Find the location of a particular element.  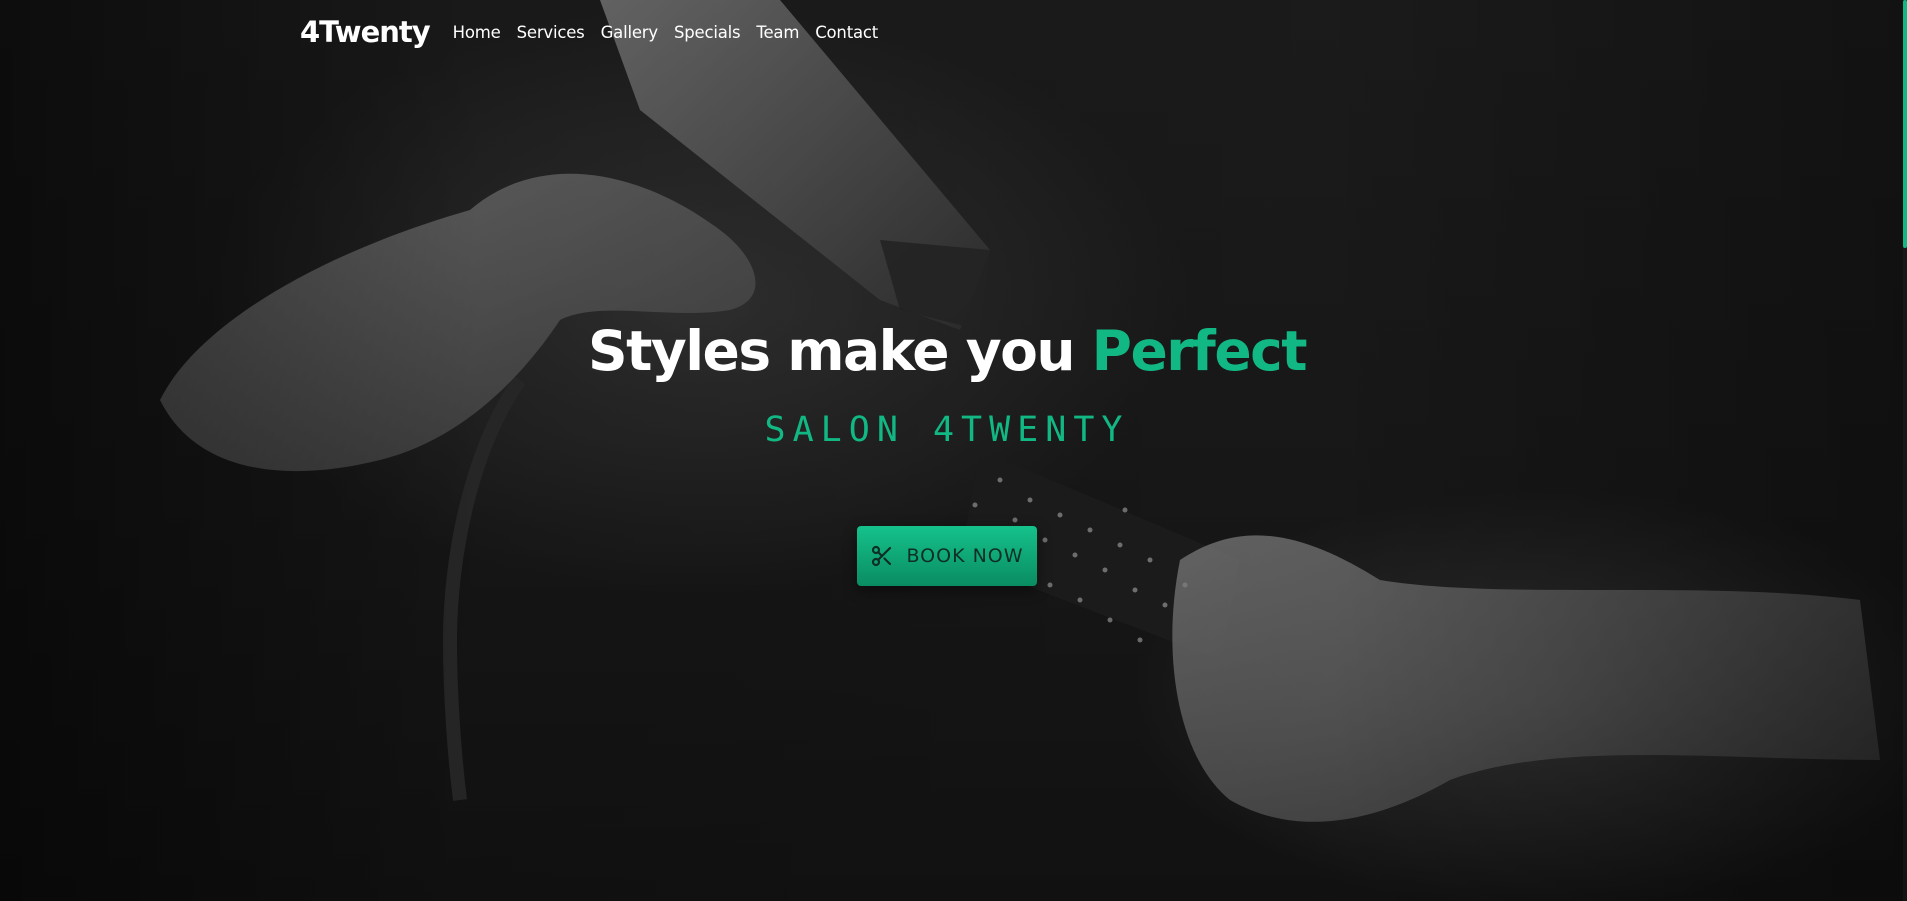

book-now-button: BOOK NOW is located at coordinates (947, 556).